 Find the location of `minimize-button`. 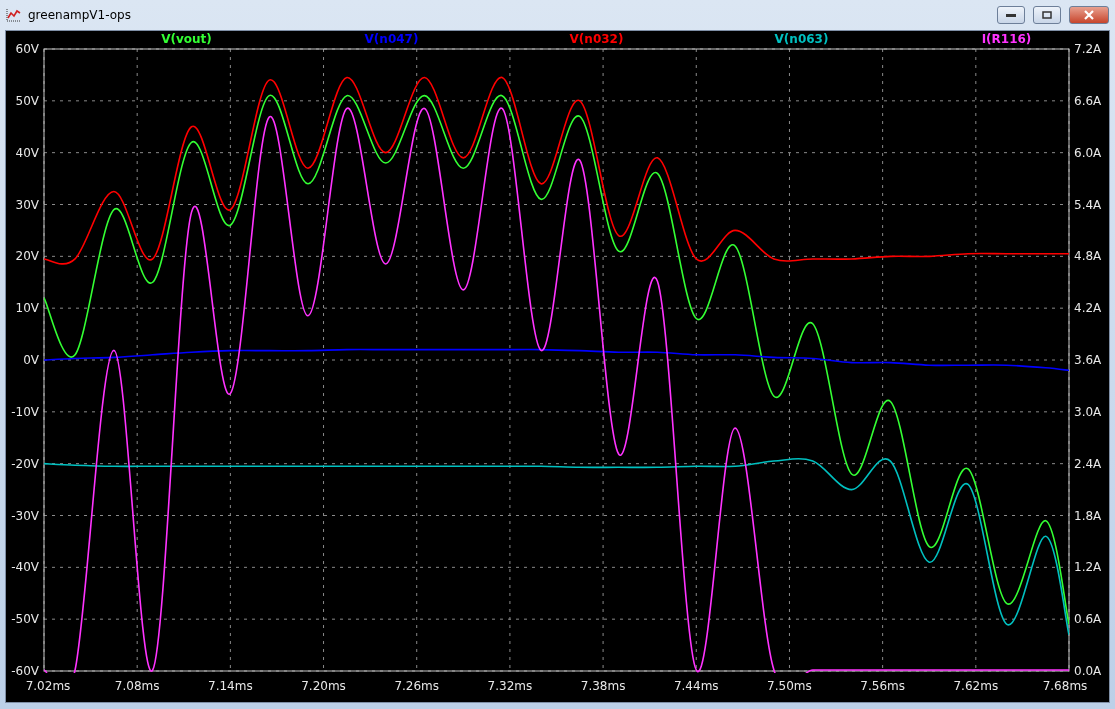

minimize-button is located at coordinates (1011, 15).